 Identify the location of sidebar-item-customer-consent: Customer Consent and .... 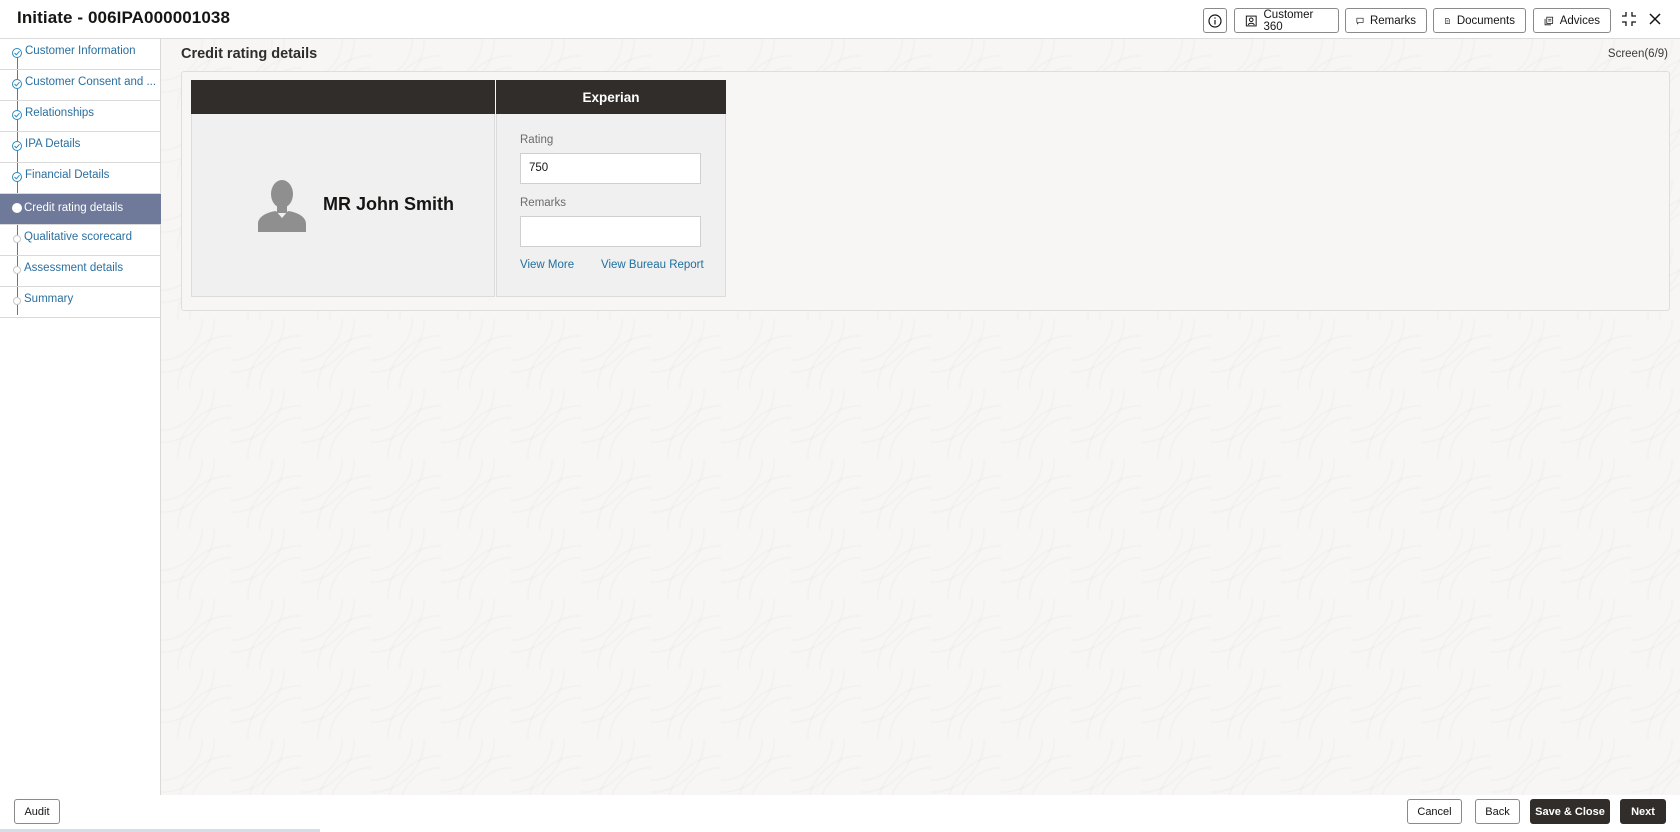
(80, 85).